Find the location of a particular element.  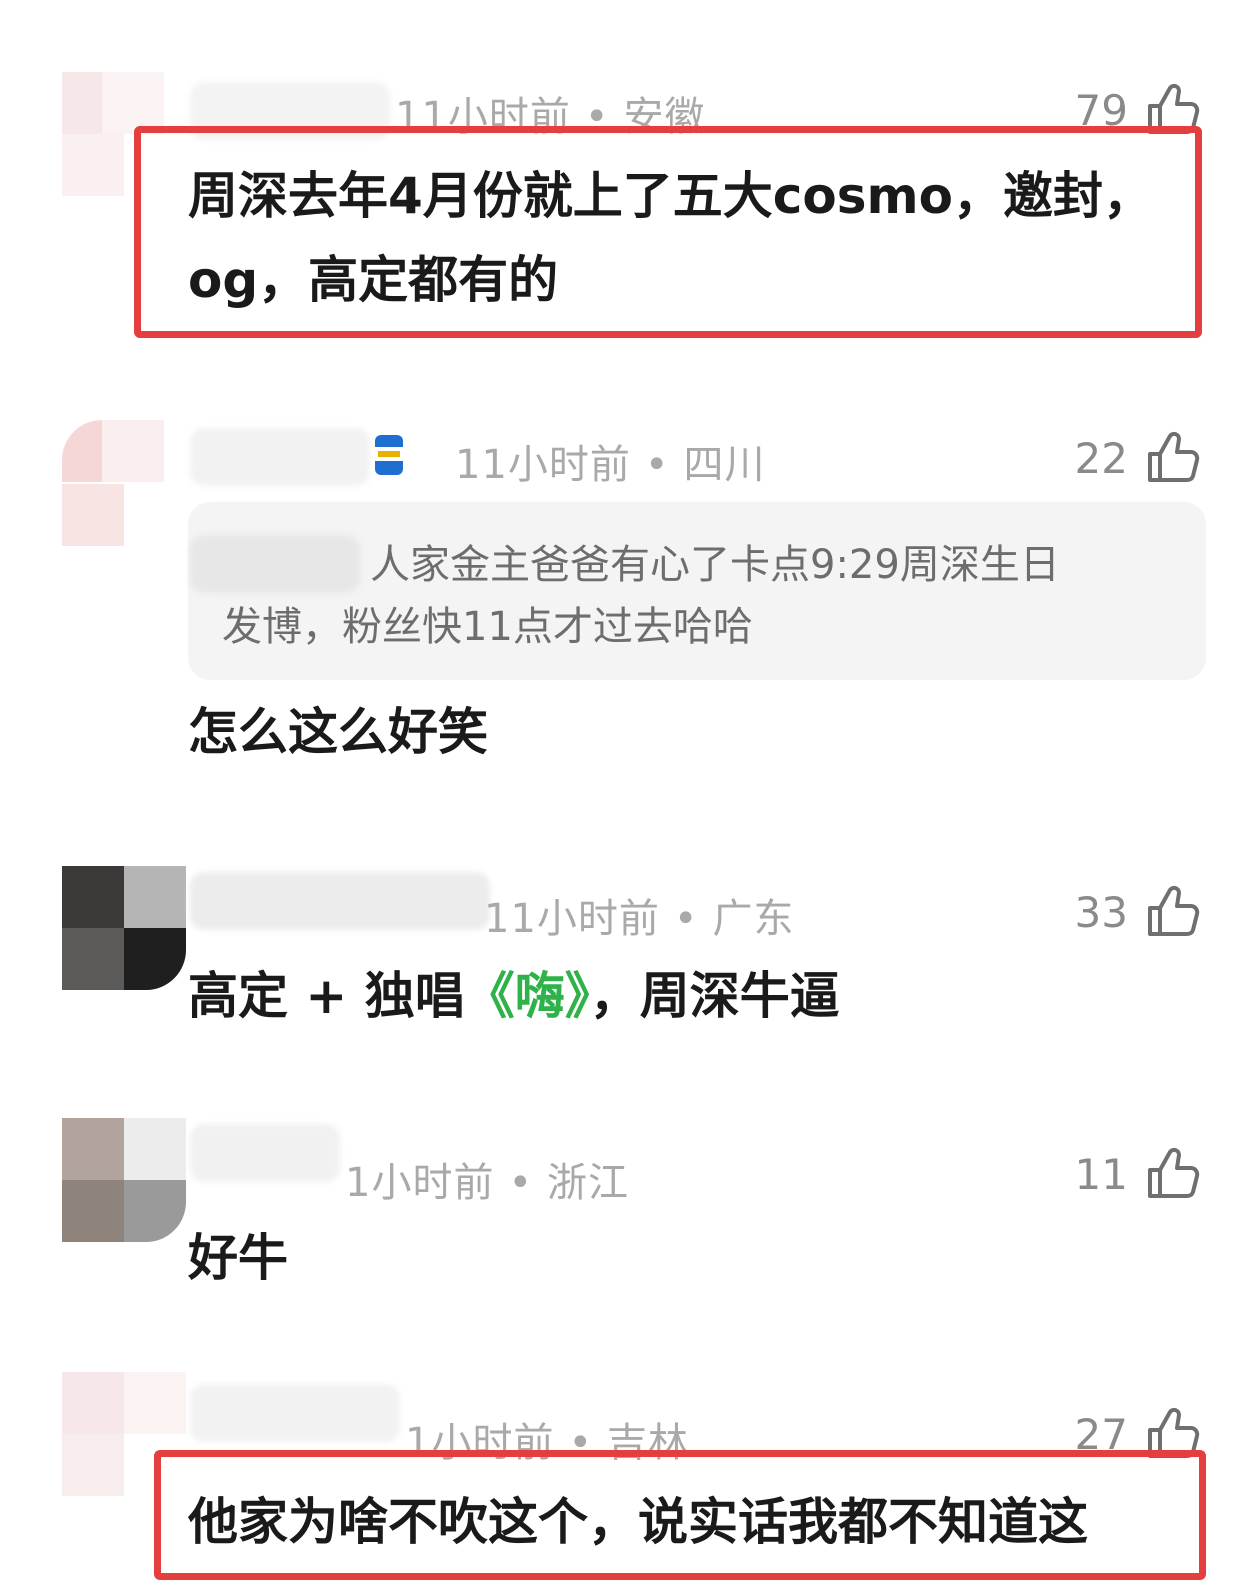

like-button: 11 is located at coordinates (1138, 1174).